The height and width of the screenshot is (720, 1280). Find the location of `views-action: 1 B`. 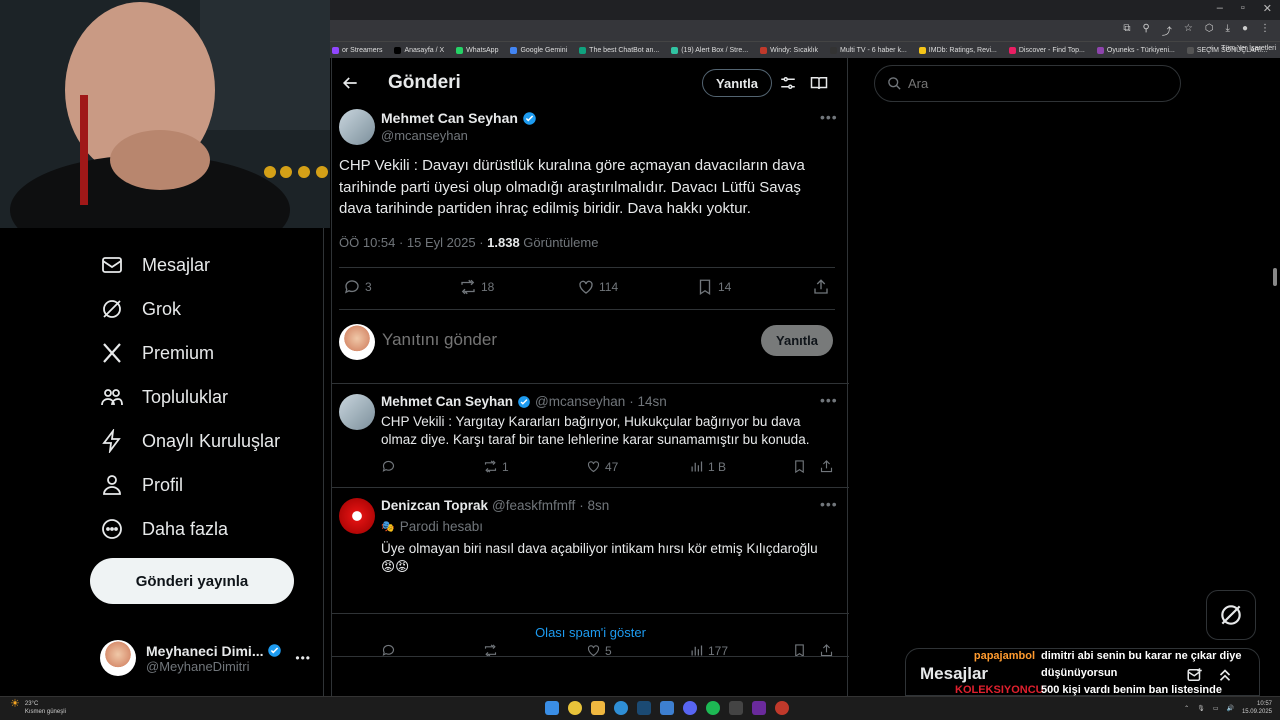

views-action: 1 B is located at coordinates (707, 466).